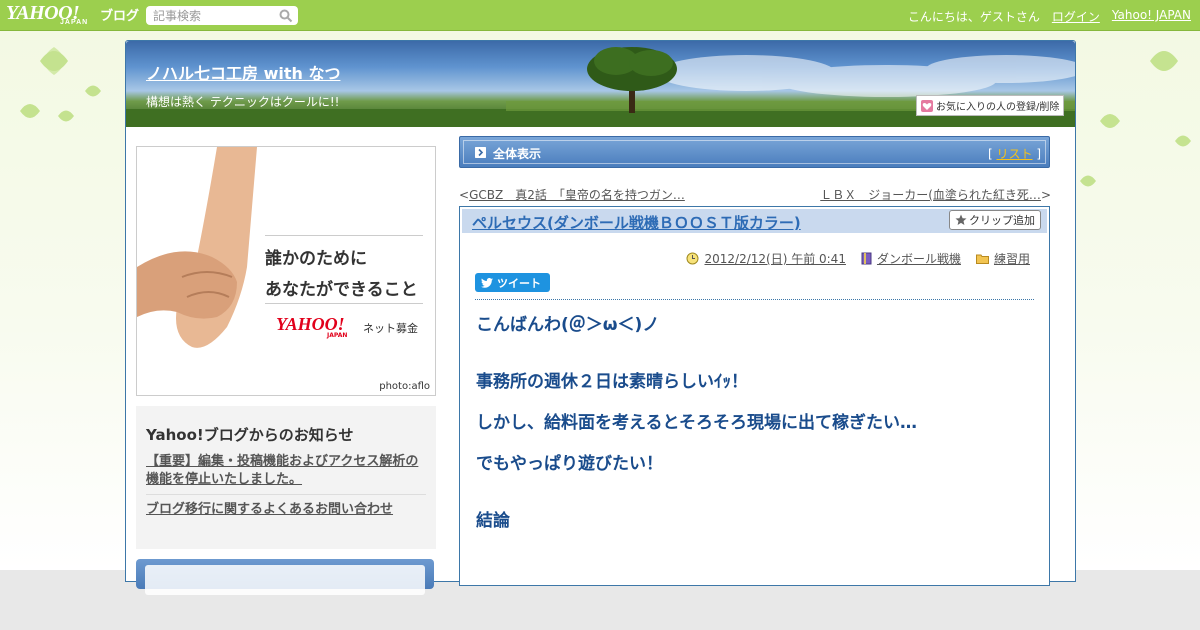  Describe the element at coordinates (243, 72) in the screenshot. I see `blog-title: ノハル七コ工房 with なつ` at that location.